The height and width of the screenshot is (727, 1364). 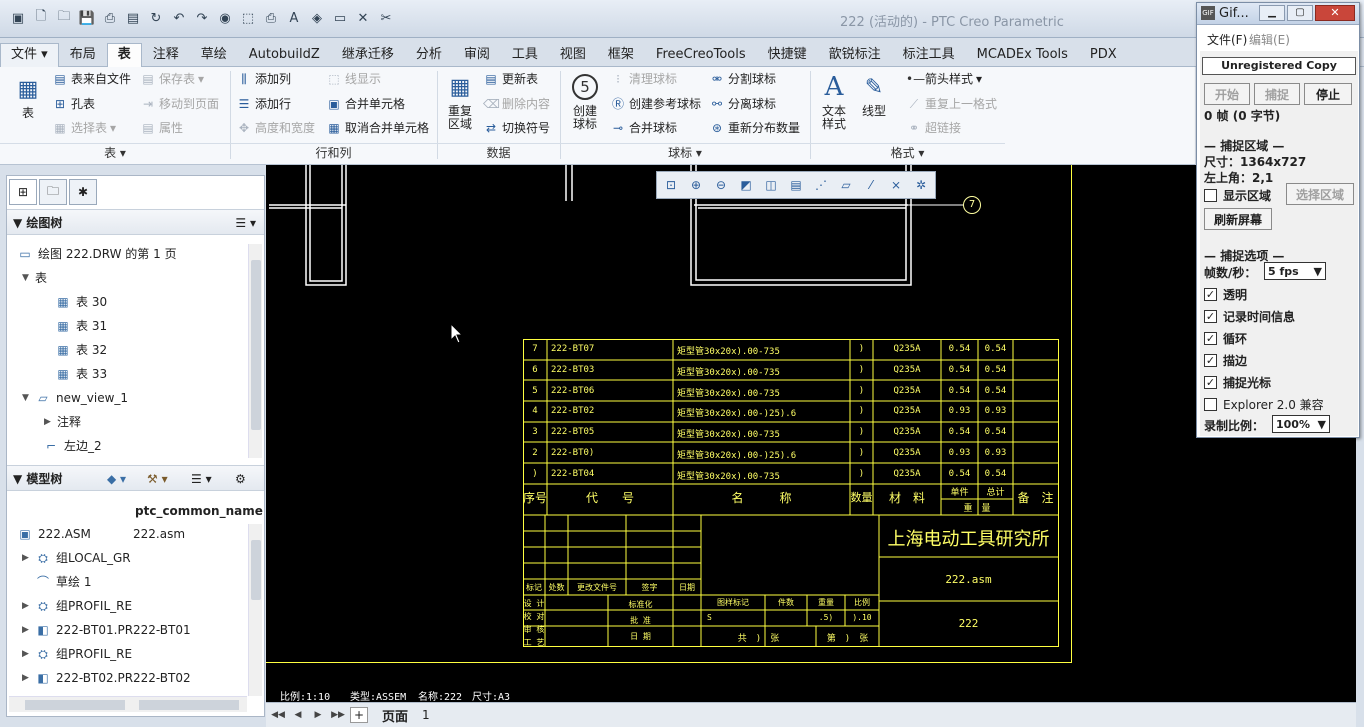 What do you see at coordinates (1237, 382) in the screenshot?
I see `cursor-checkbox: ✓ 捕捉光标` at bounding box center [1237, 382].